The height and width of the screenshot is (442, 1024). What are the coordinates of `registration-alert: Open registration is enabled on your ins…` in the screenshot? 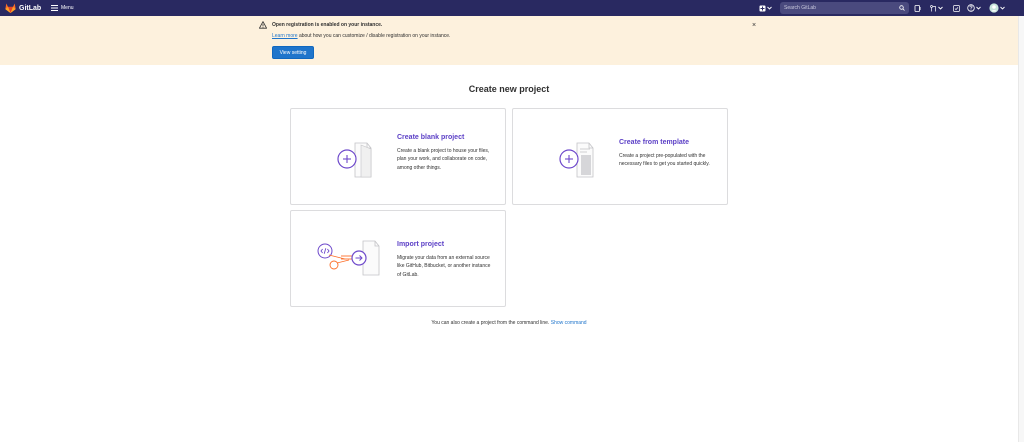 It's located at (509, 40).